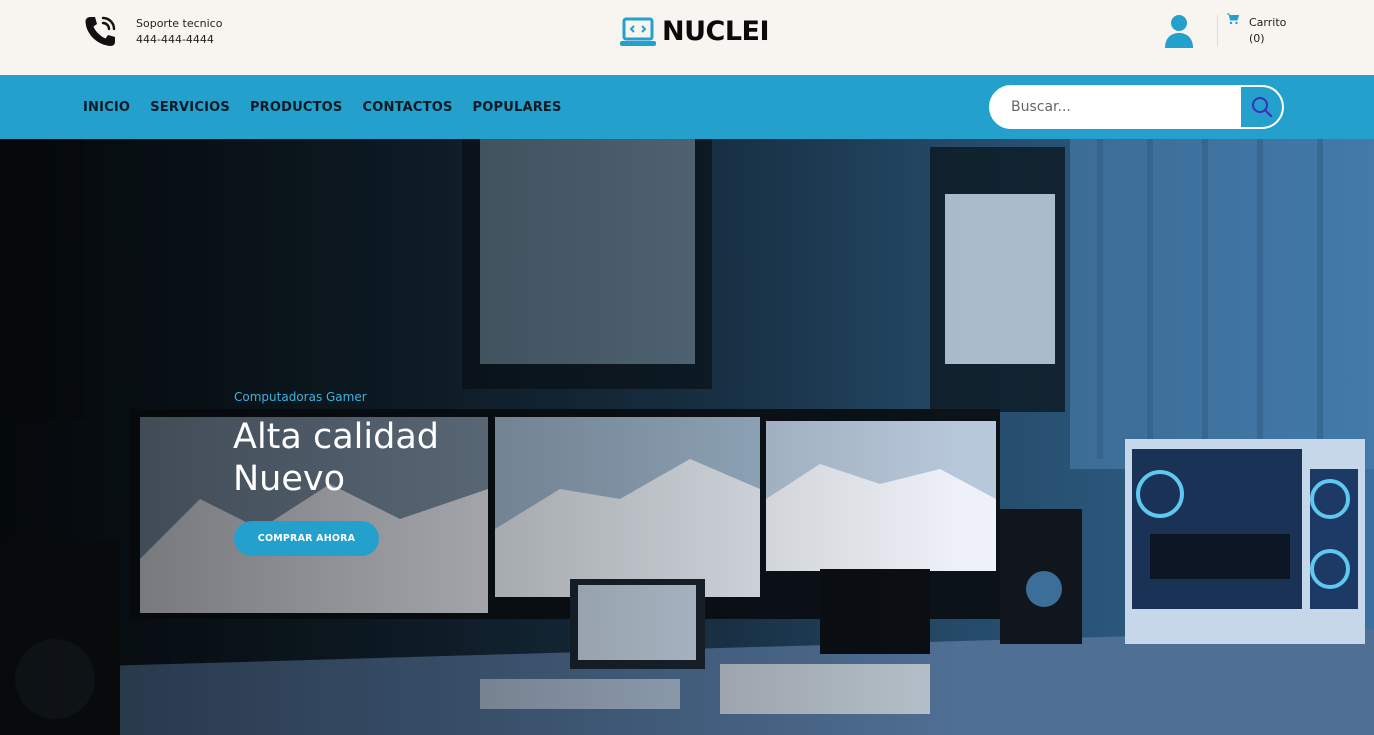 The width and height of the screenshot is (1374, 735). What do you see at coordinates (106, 107) in the screenshot?
I see `nav-item-inicio: INICIO` at bounding box center [106, 107].